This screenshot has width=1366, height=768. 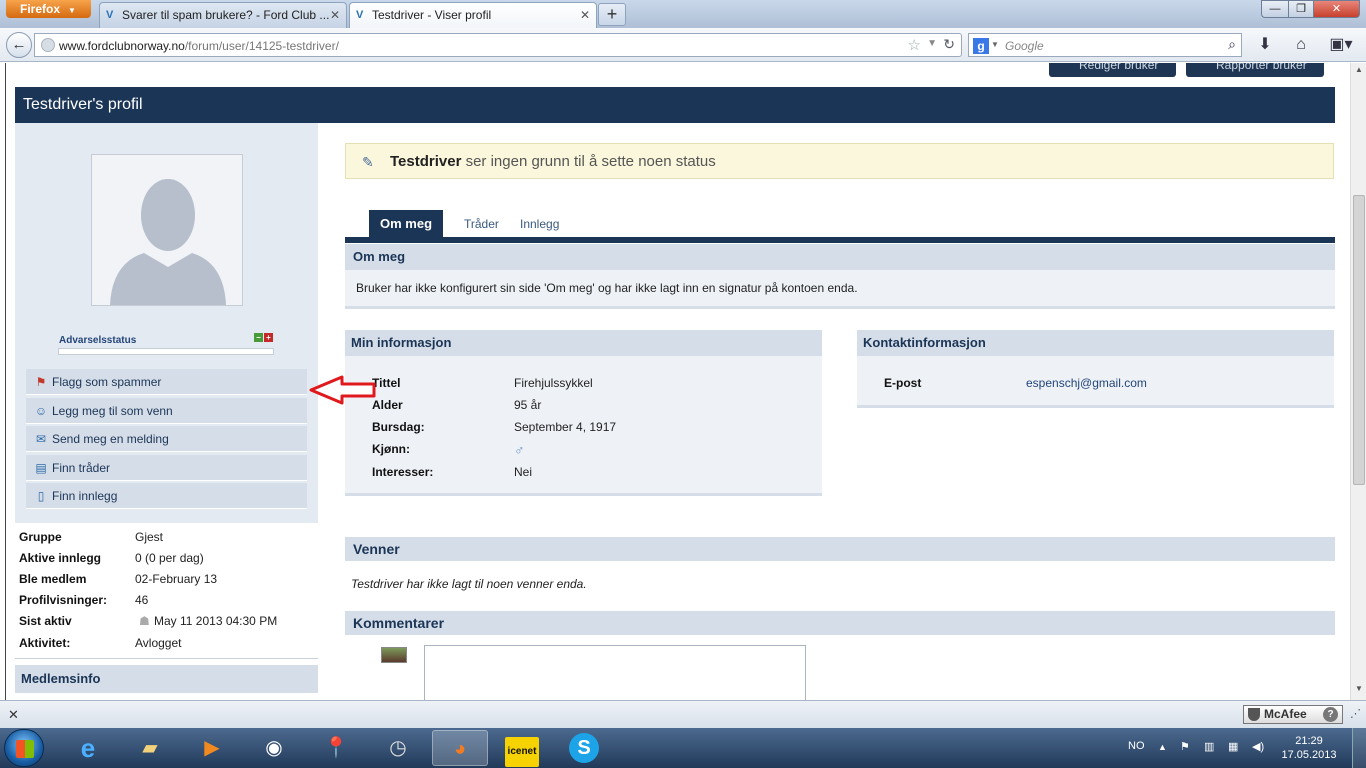 I want to click on stat-group: Gruppe Gjest, so click(x=169, y=537).